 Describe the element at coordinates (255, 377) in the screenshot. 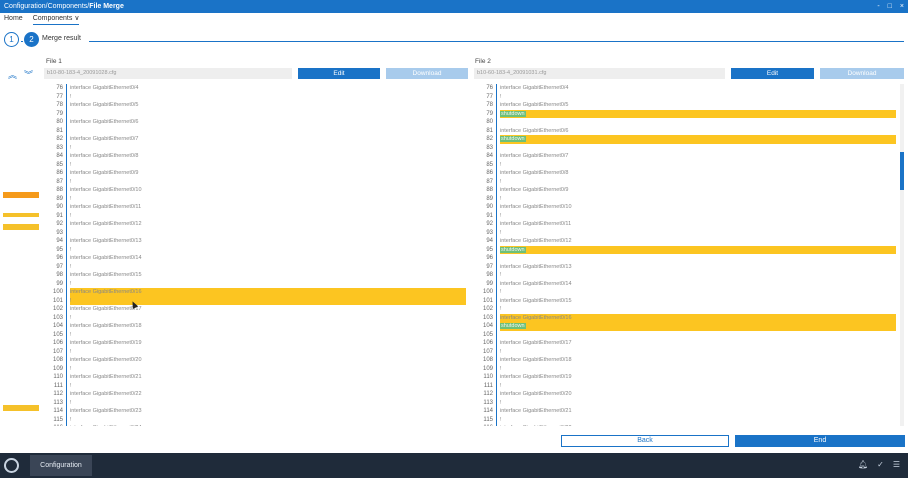

I see `code-line: 110 interface GigabitEthernet0/21` at that location.